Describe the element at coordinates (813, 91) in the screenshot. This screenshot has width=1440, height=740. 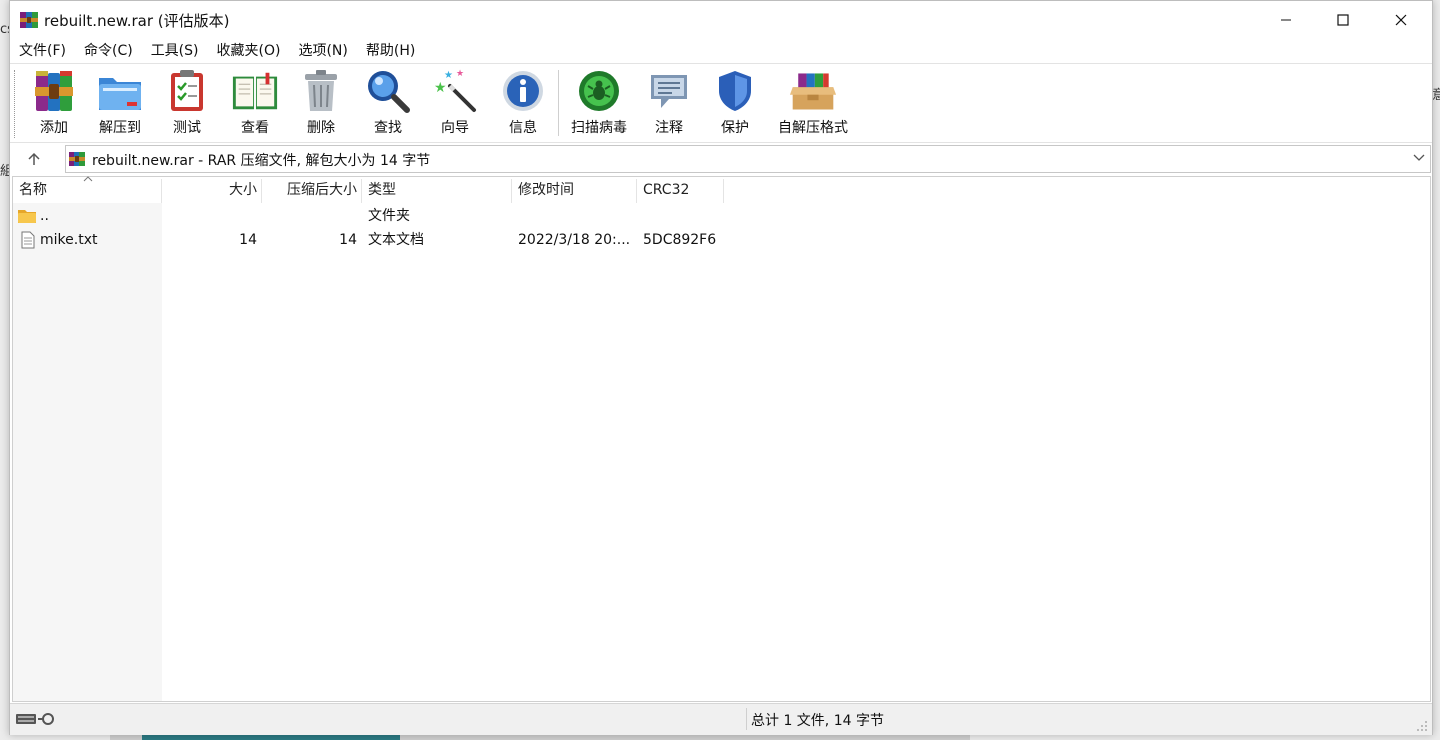
I see `sfx-box-icon` at that location.